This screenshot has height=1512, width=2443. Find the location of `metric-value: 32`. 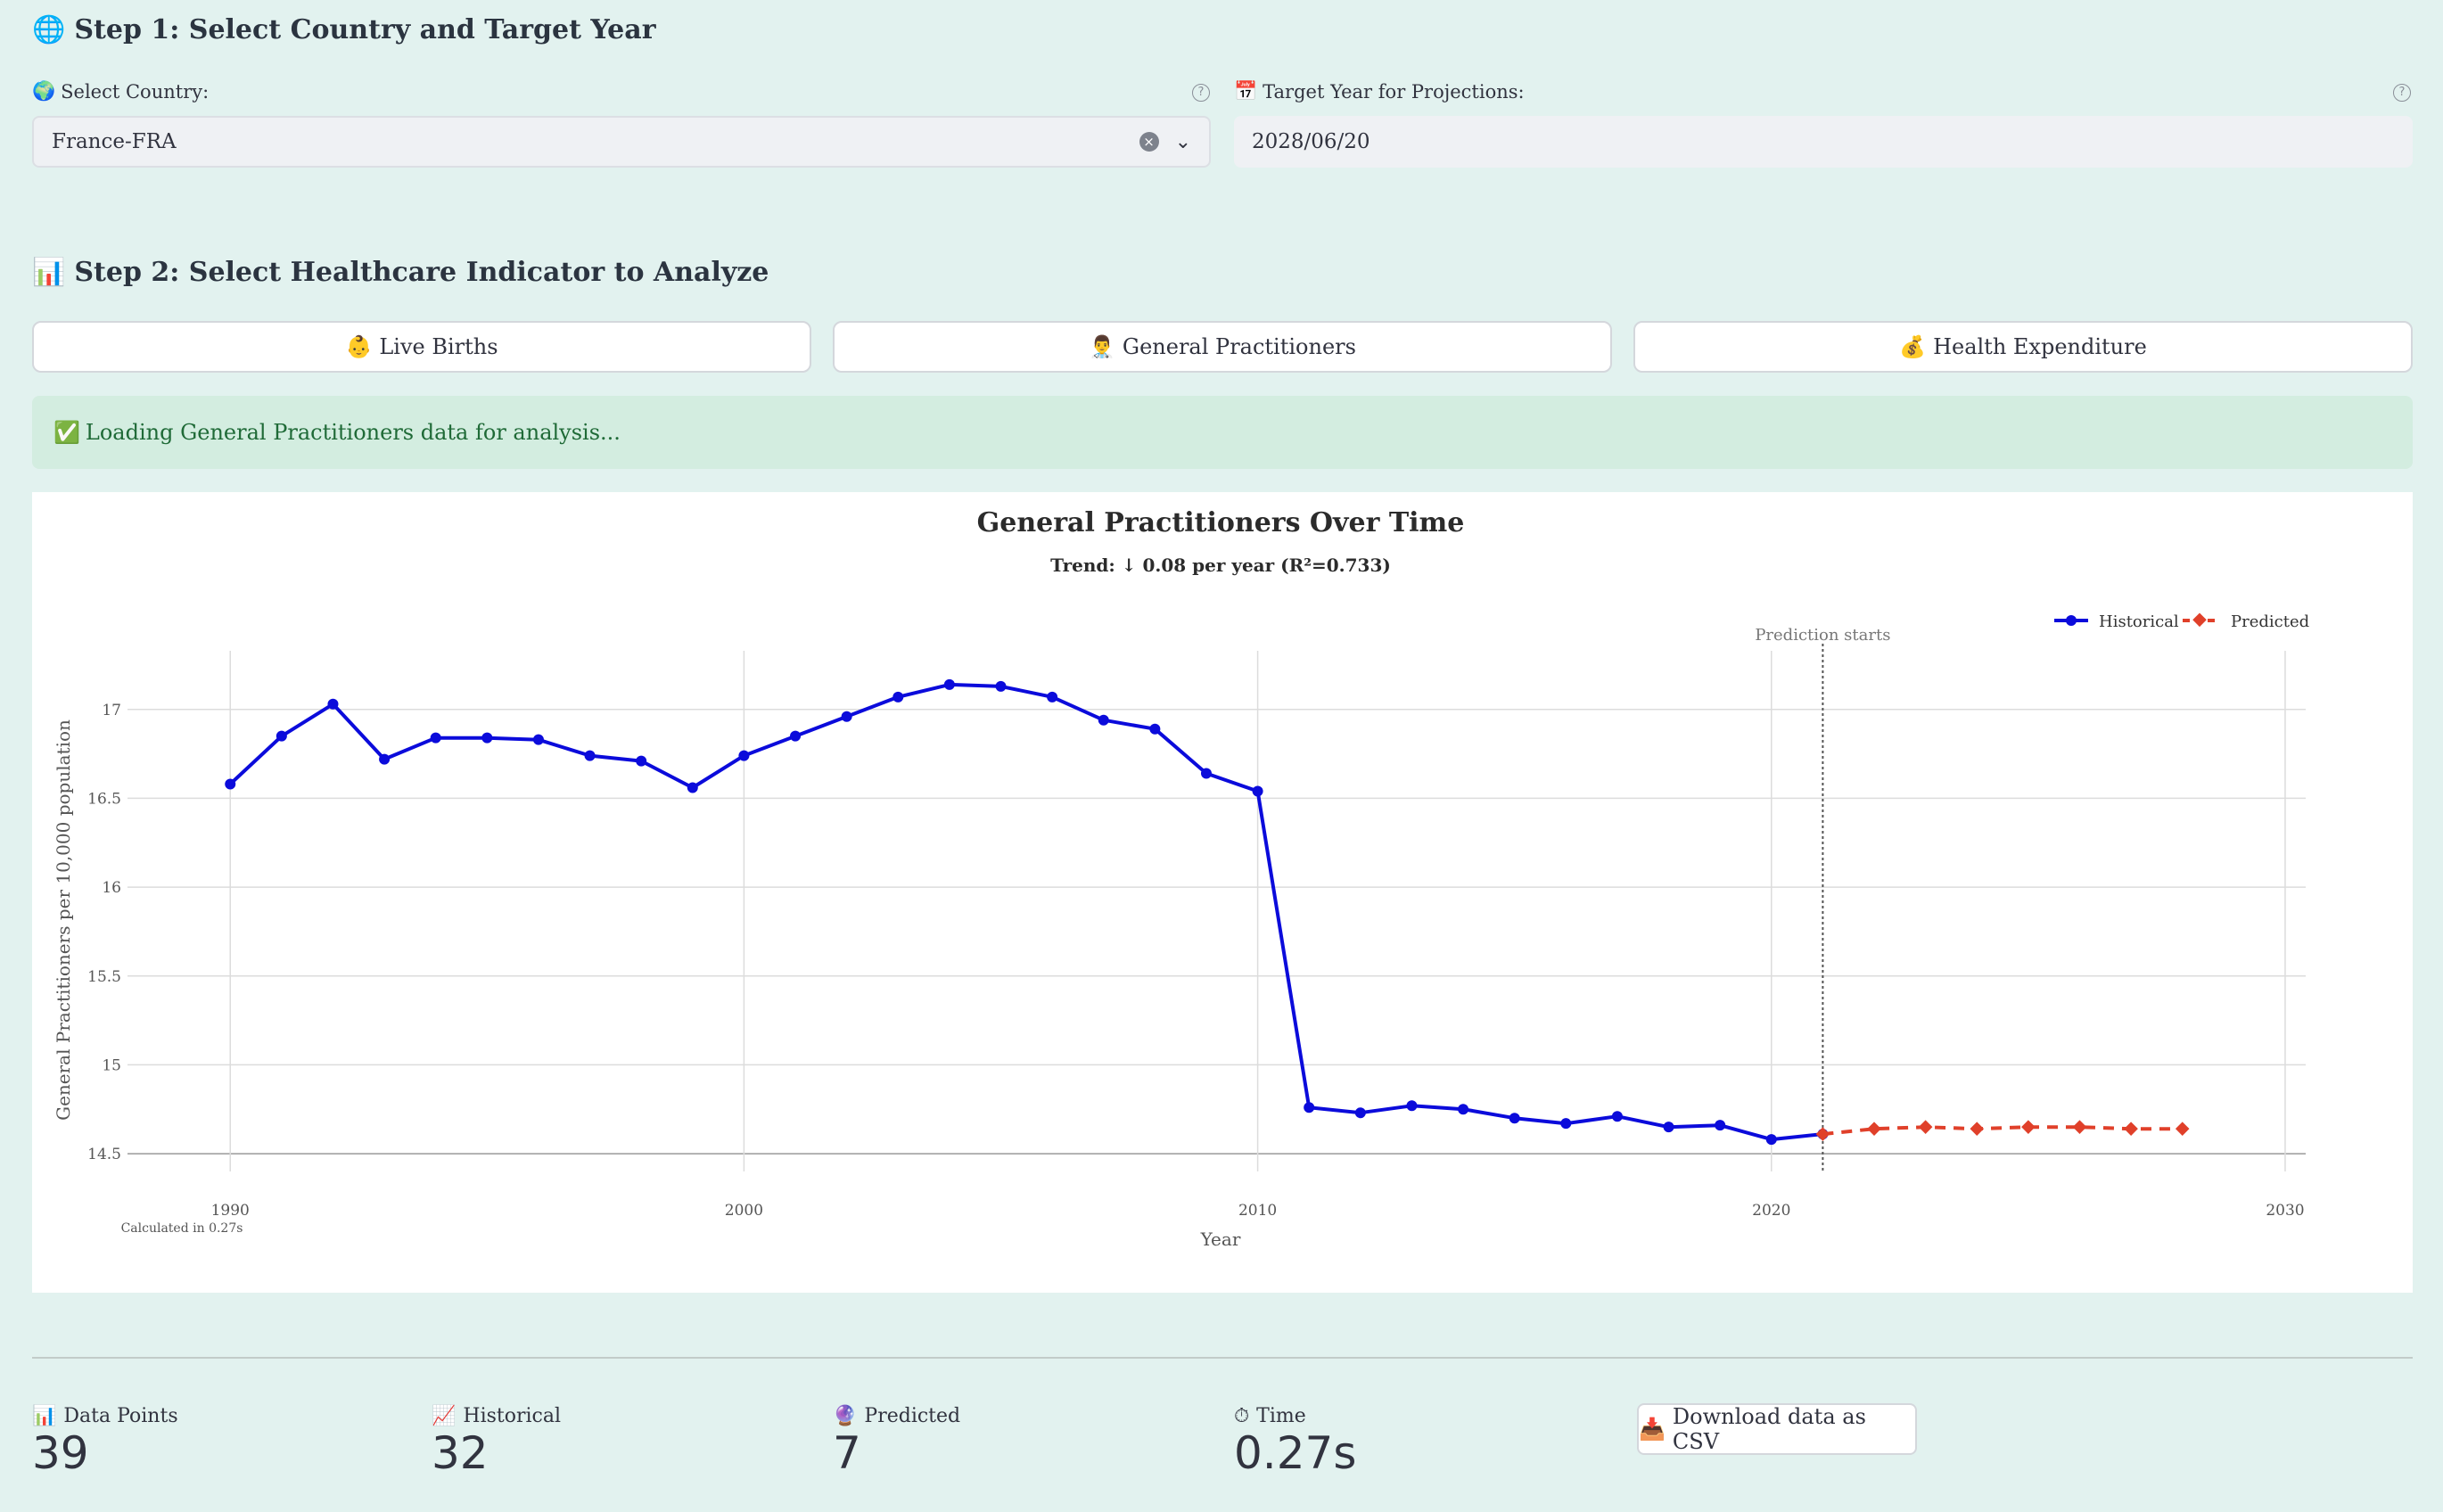

metric-value: 32 is located at coordinates (461, 1453).